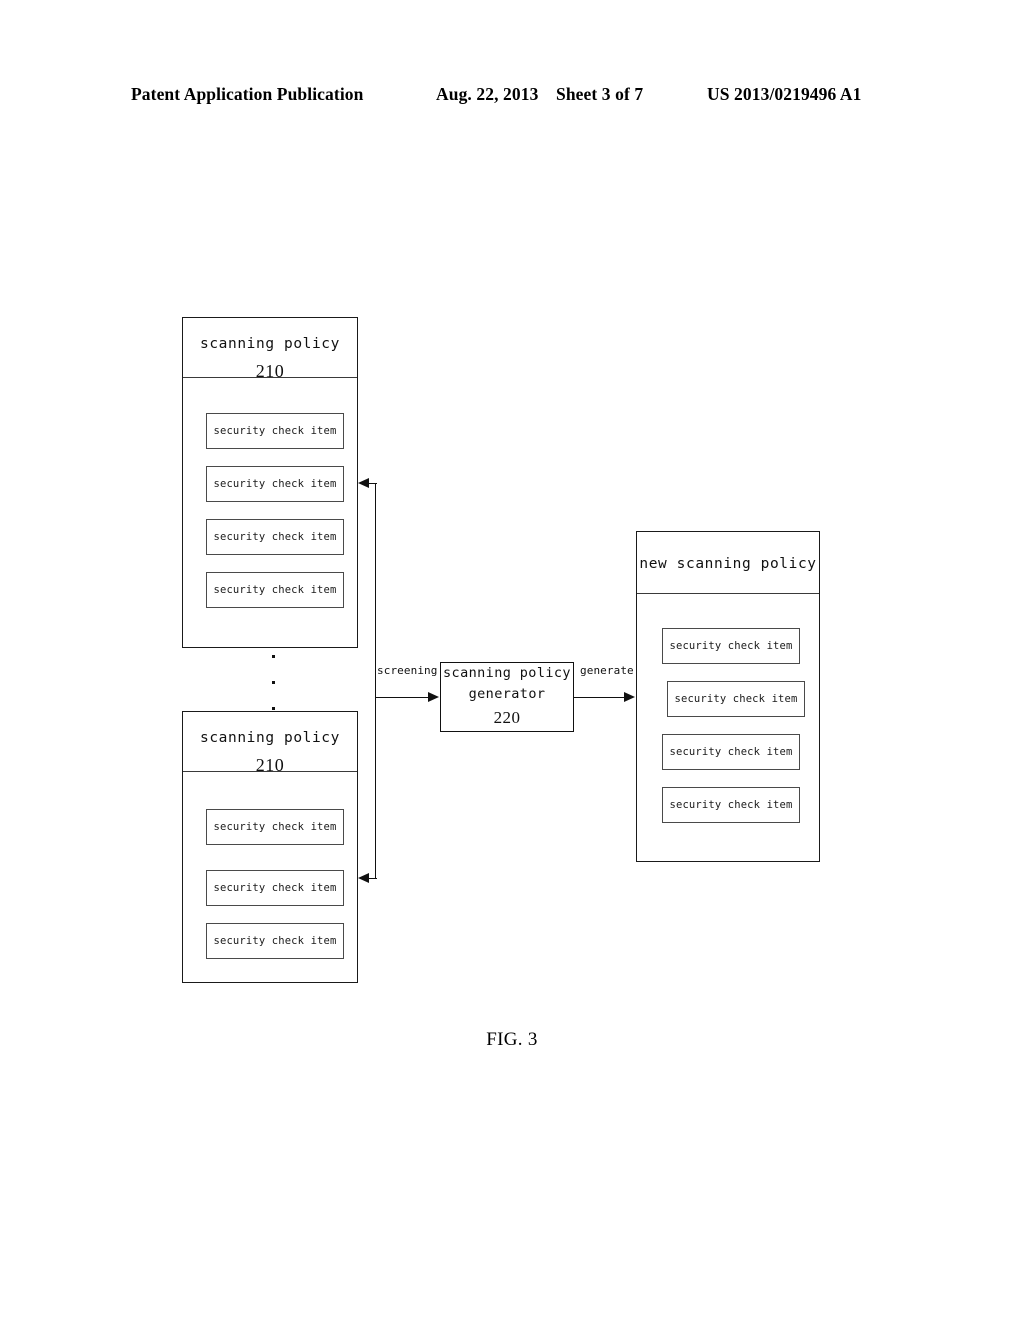 Image resolution: width=1024 pixels, height=1320 pixels. Describe the element at coordinates (363, 878) in the screenshot. I see `bottom-policy-arrowhead` at that location.